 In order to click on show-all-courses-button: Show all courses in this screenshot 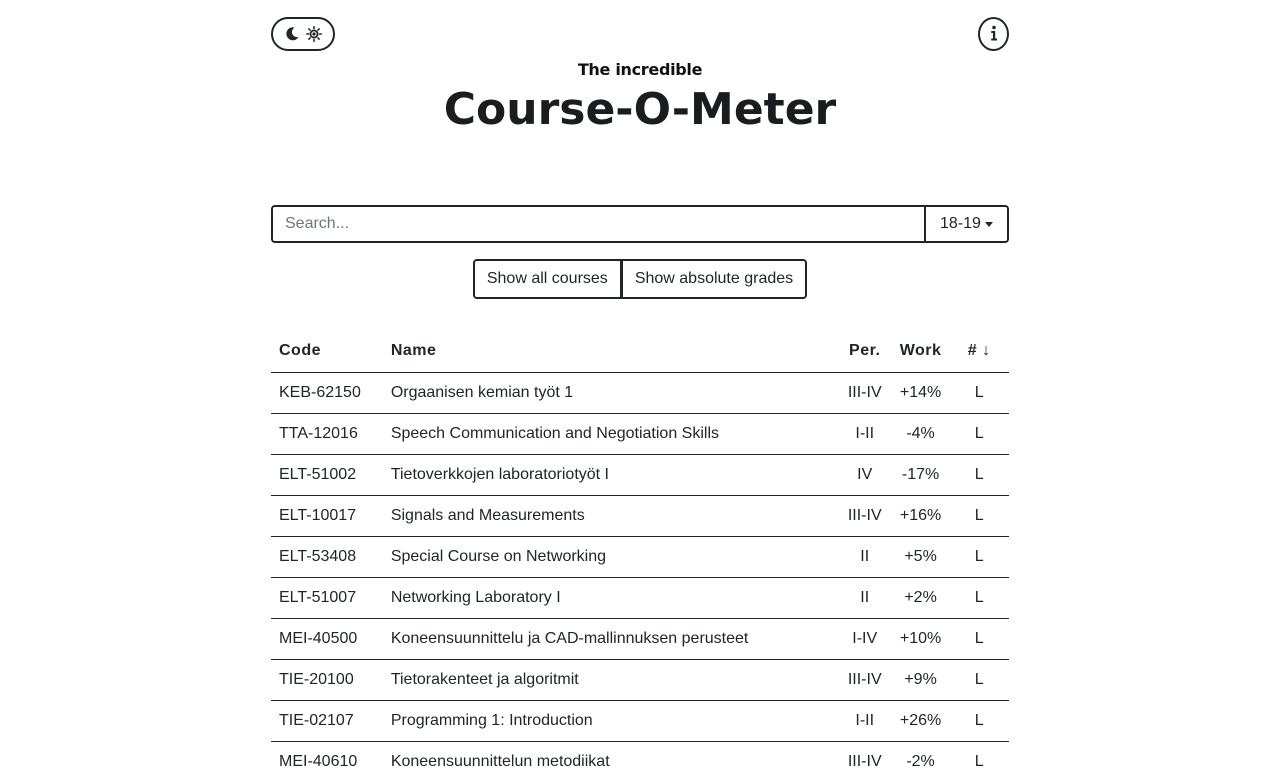, I will do `click(547, 279)`.